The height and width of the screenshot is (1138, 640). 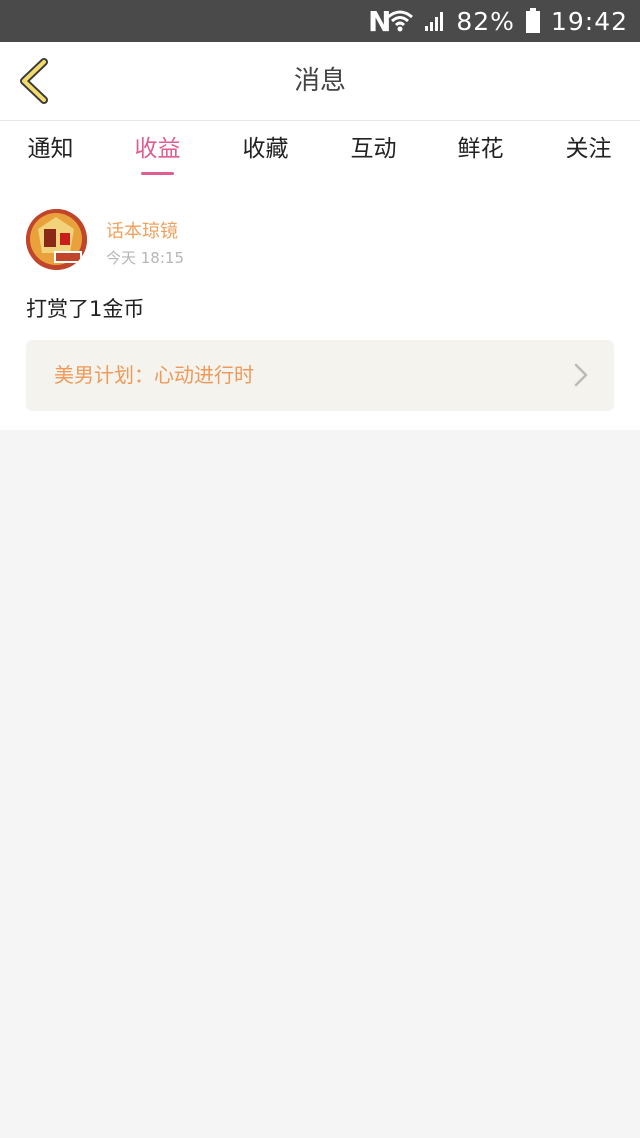 I want to click on tab-interactions: 互动, so click(x=373, y=152).